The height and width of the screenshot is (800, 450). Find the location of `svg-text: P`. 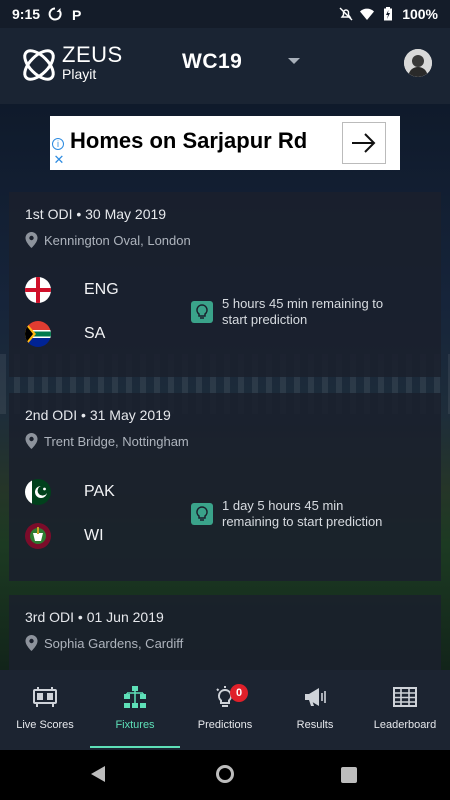

svg-text: P is located at coordinates (76, 14).